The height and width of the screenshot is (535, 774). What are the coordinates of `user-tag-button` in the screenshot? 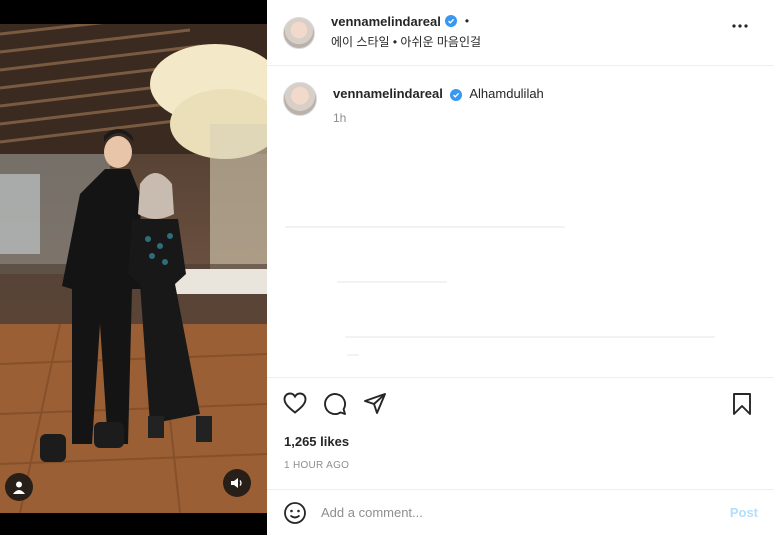 It's located at (19, 487).